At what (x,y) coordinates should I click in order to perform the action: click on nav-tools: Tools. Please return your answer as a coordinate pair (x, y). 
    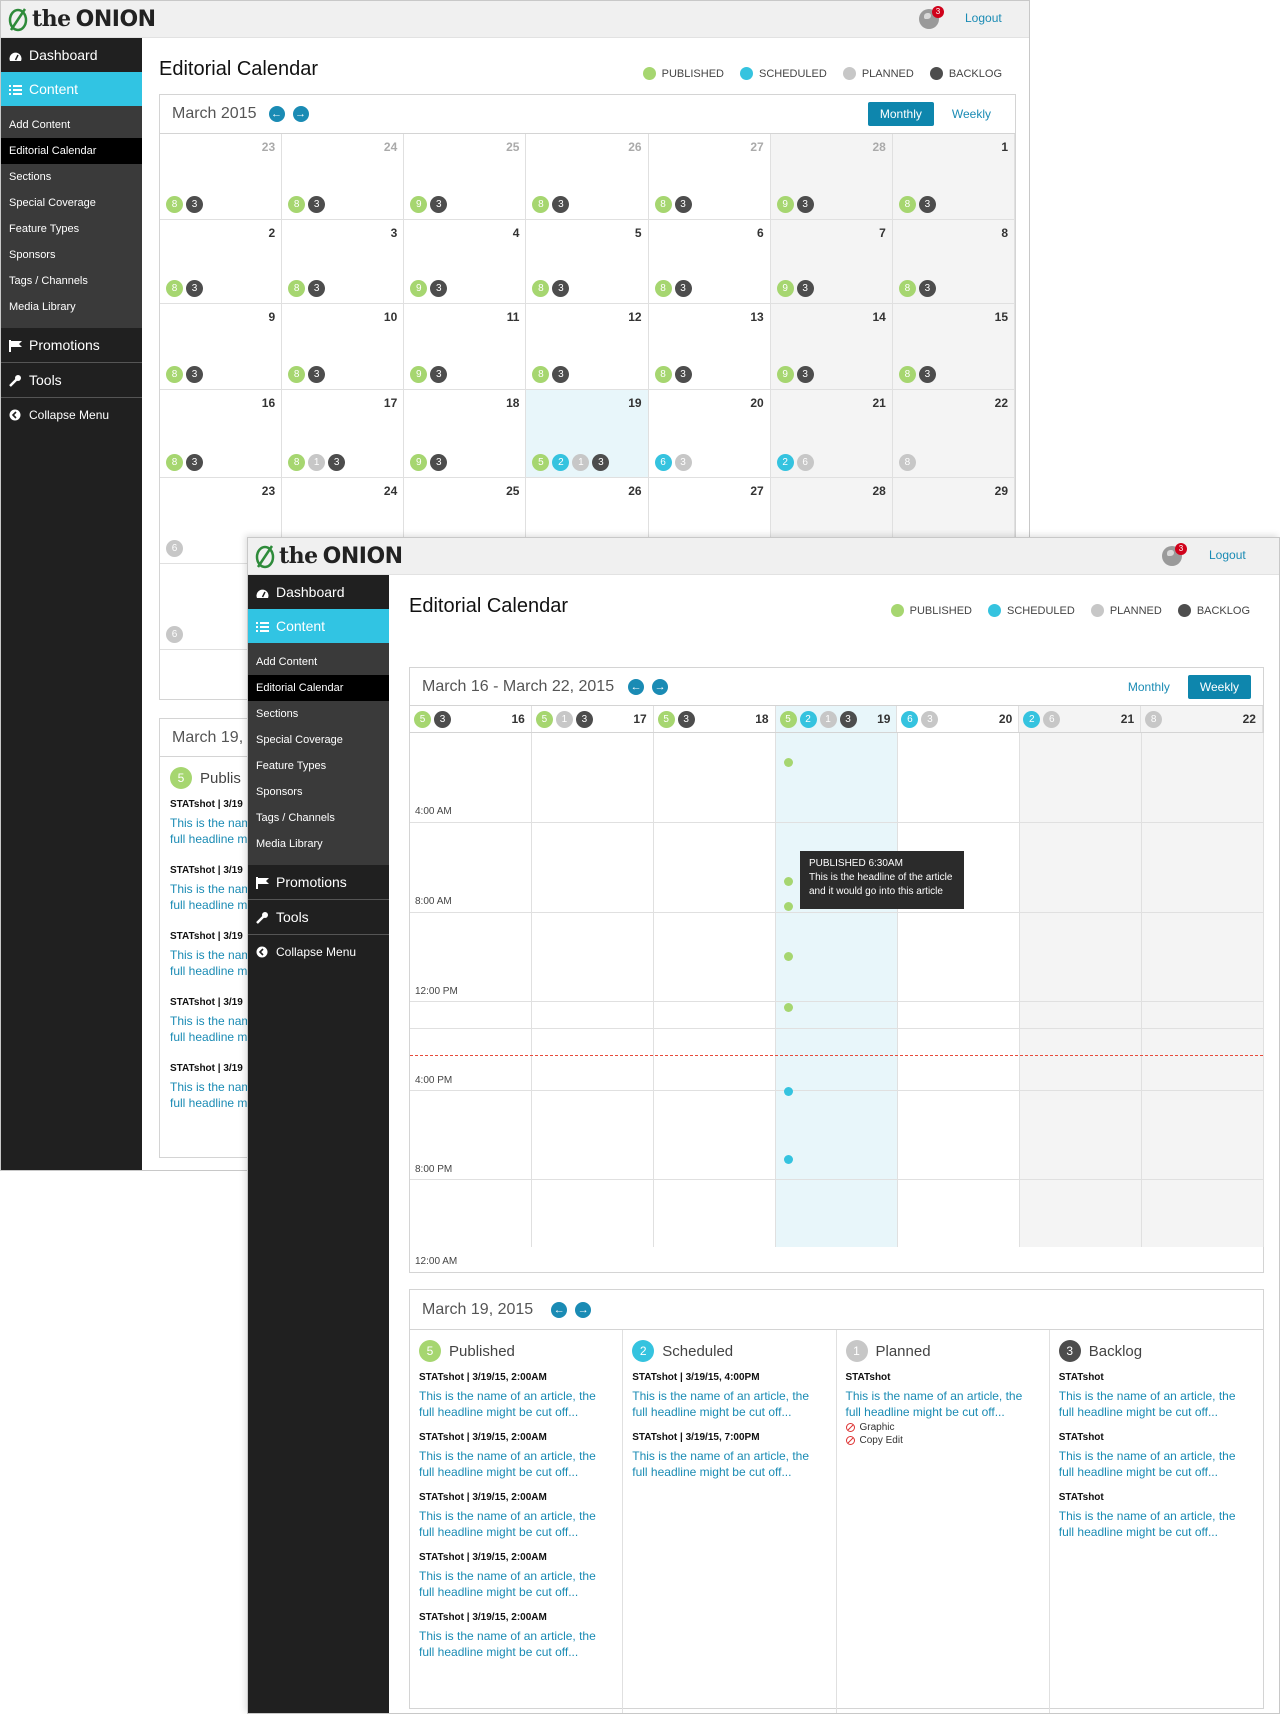
    Looking at the image, I should click on (71, 380).